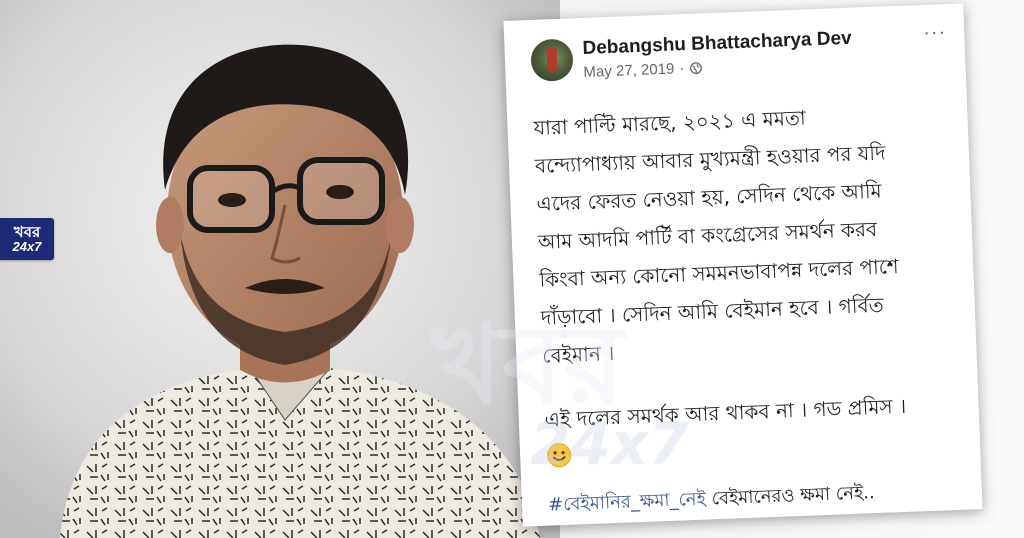 The image size is (1024, 538). Describe the element at coordinates (790, 496) in the screenshot. I see `hashtag-tail-text: বেইমানেরও ক্ষমা নেই..` at that location.